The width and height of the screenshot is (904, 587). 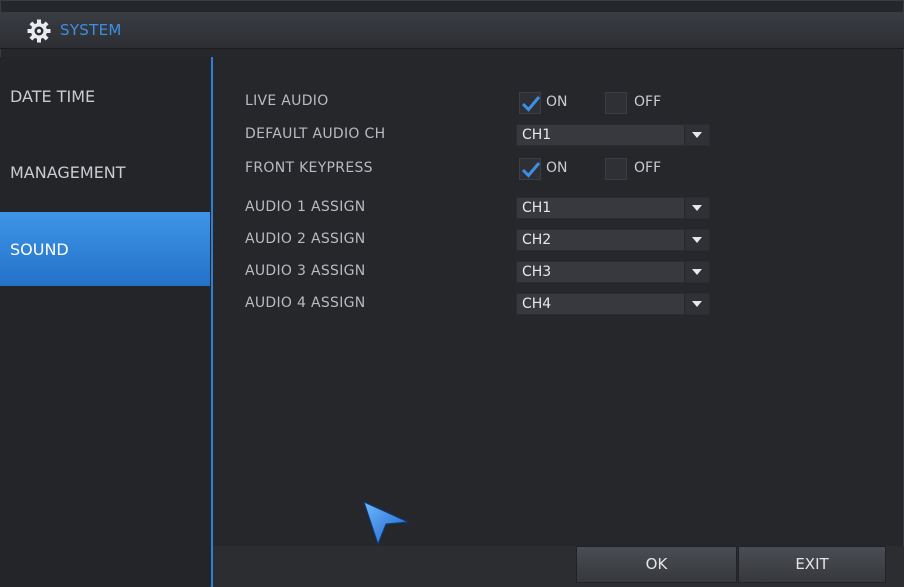 What do you see at coordinates (305, 303) in the screenshot?
I see `audio-4-assign-label: AUDIO 4 ASSIGN` at bounding box center [305, 303].